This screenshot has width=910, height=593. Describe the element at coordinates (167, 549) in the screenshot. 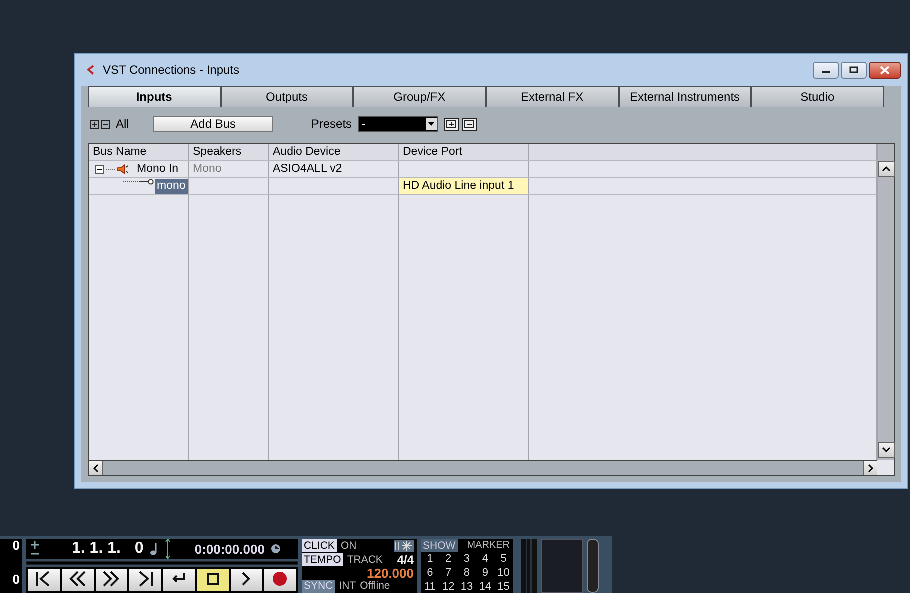

I see `metronome-icon` at that location.